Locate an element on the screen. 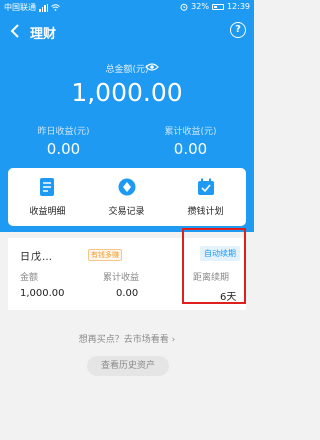  income-label: 累计收益 is located at coordinates (121, 278).